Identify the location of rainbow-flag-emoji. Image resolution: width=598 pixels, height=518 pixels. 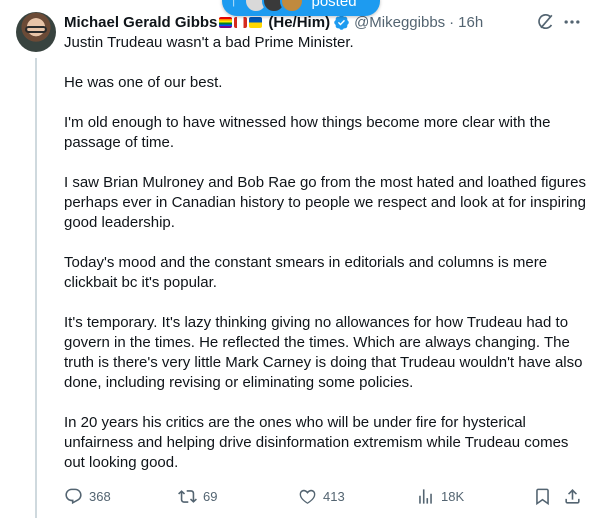
(226, 22).